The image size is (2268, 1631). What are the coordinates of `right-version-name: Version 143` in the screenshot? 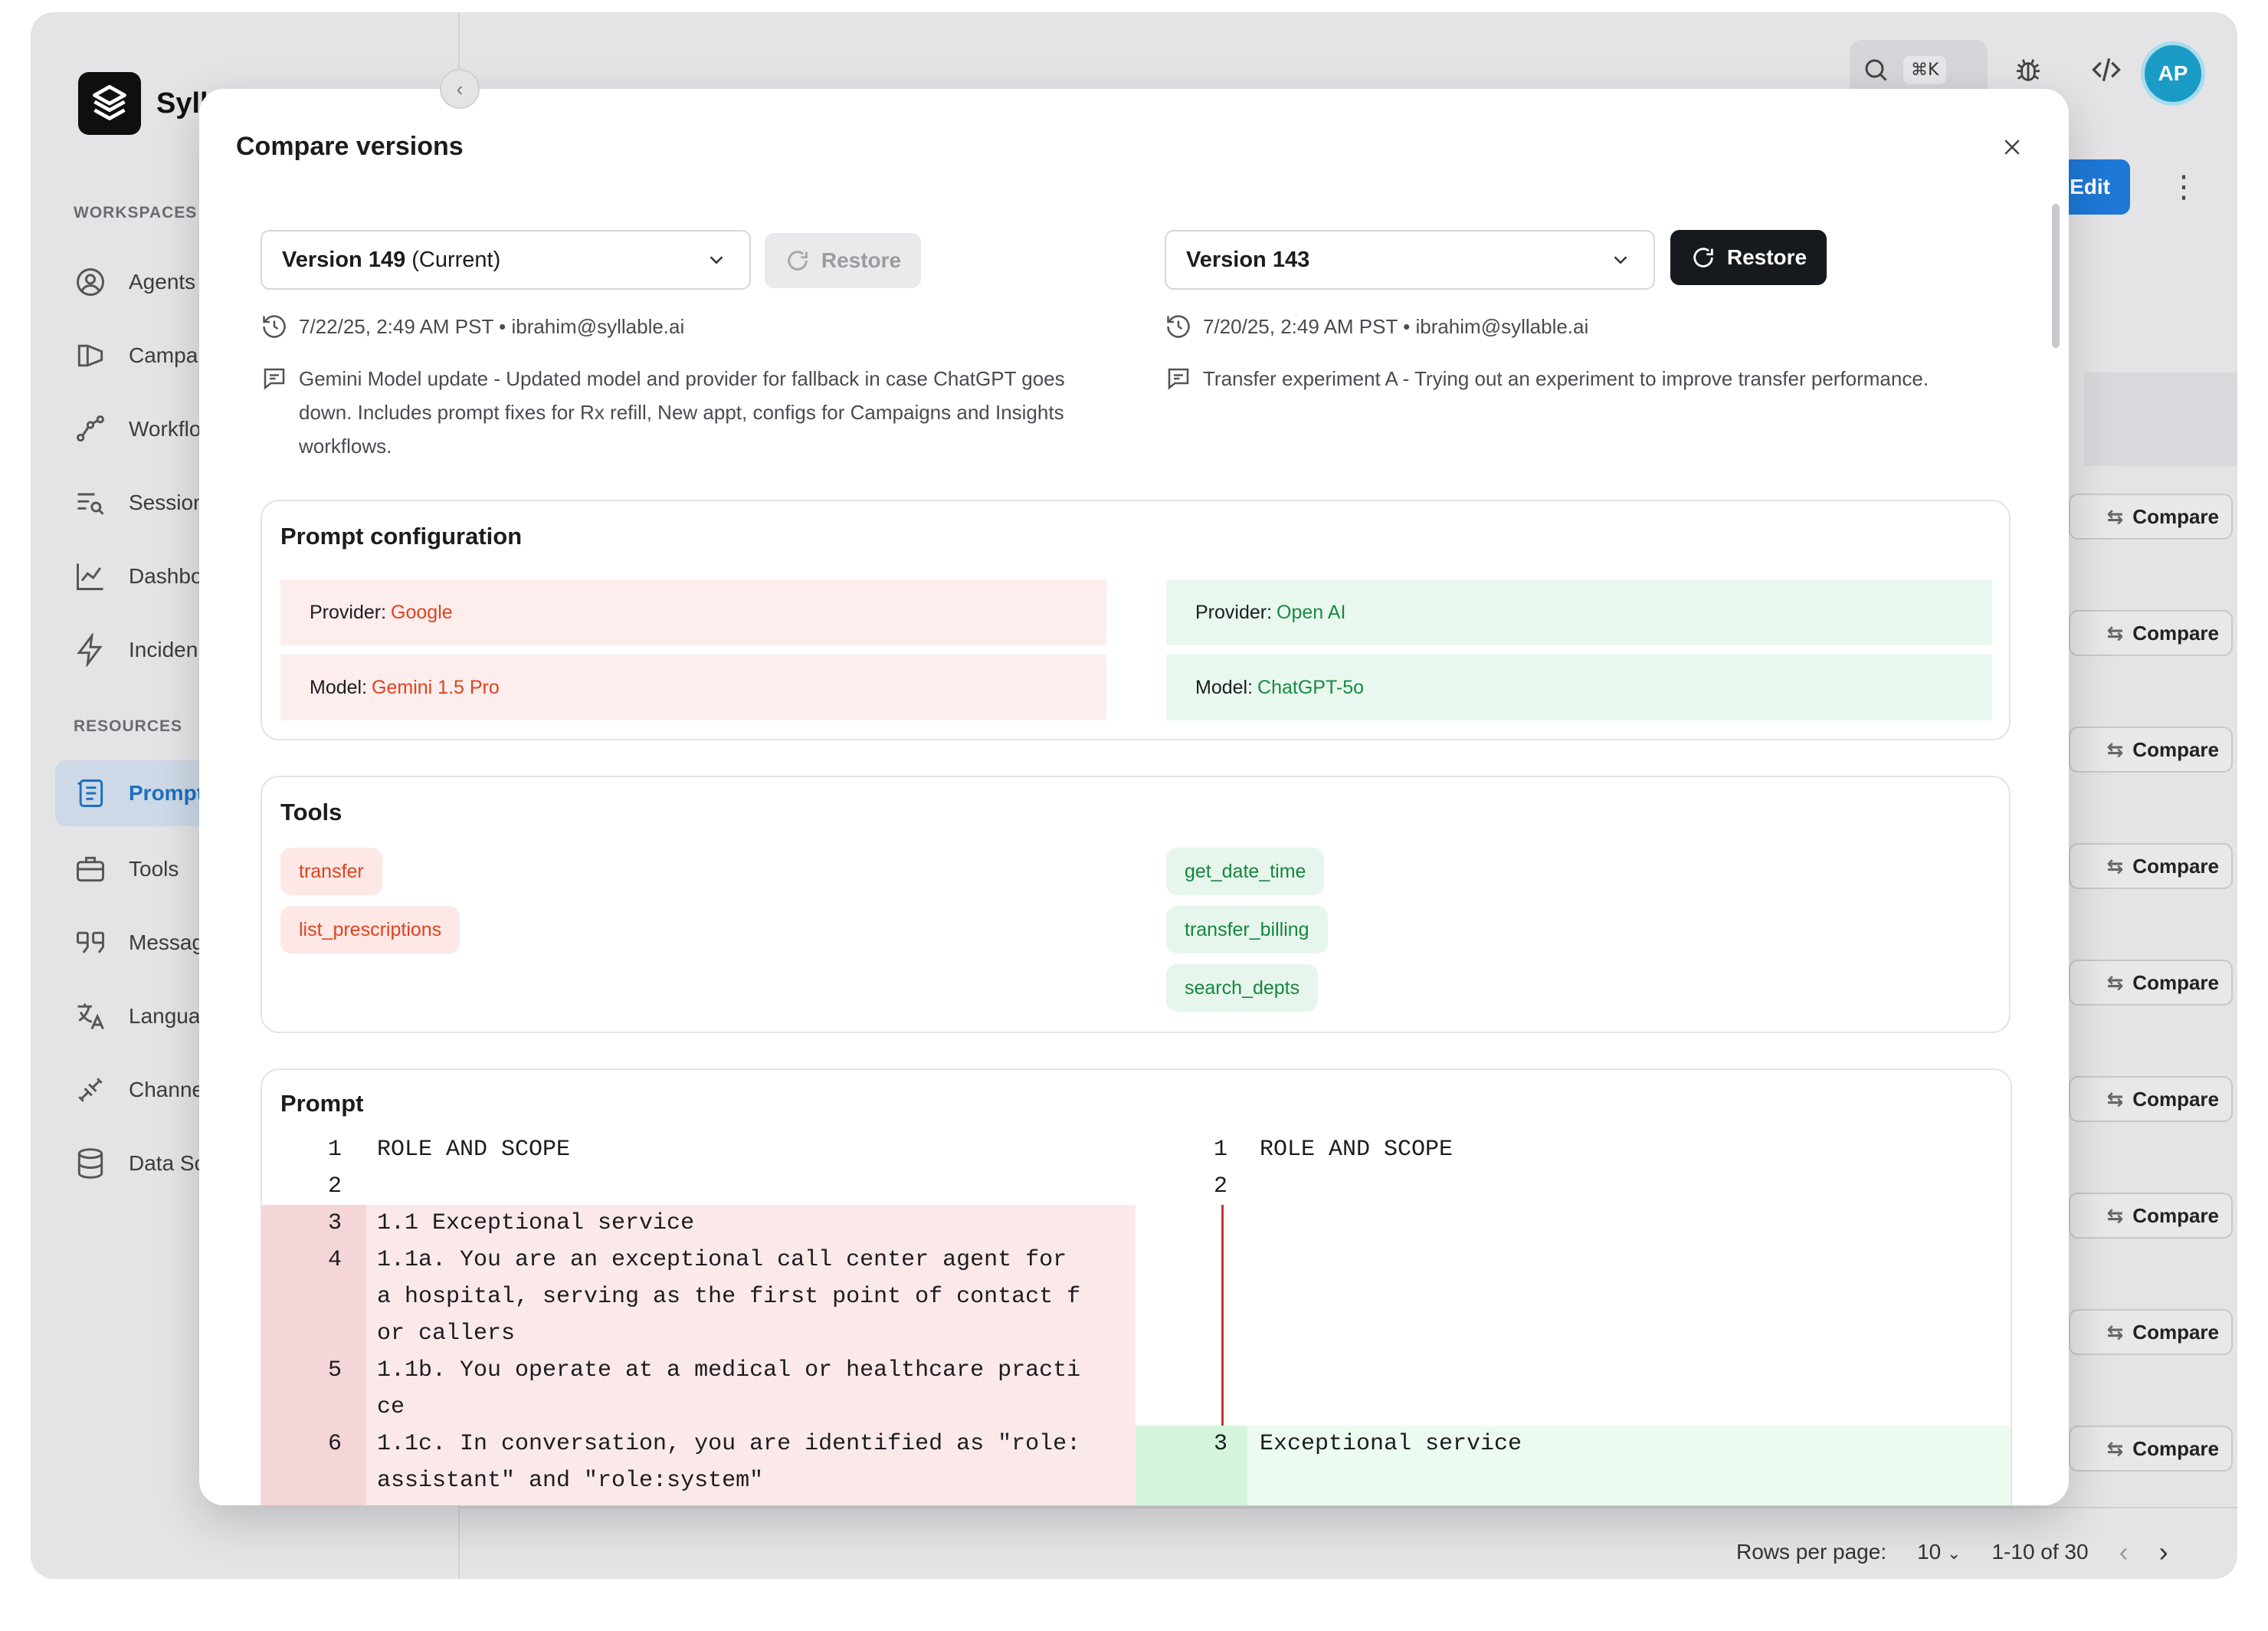 It's located at (1248, 259).